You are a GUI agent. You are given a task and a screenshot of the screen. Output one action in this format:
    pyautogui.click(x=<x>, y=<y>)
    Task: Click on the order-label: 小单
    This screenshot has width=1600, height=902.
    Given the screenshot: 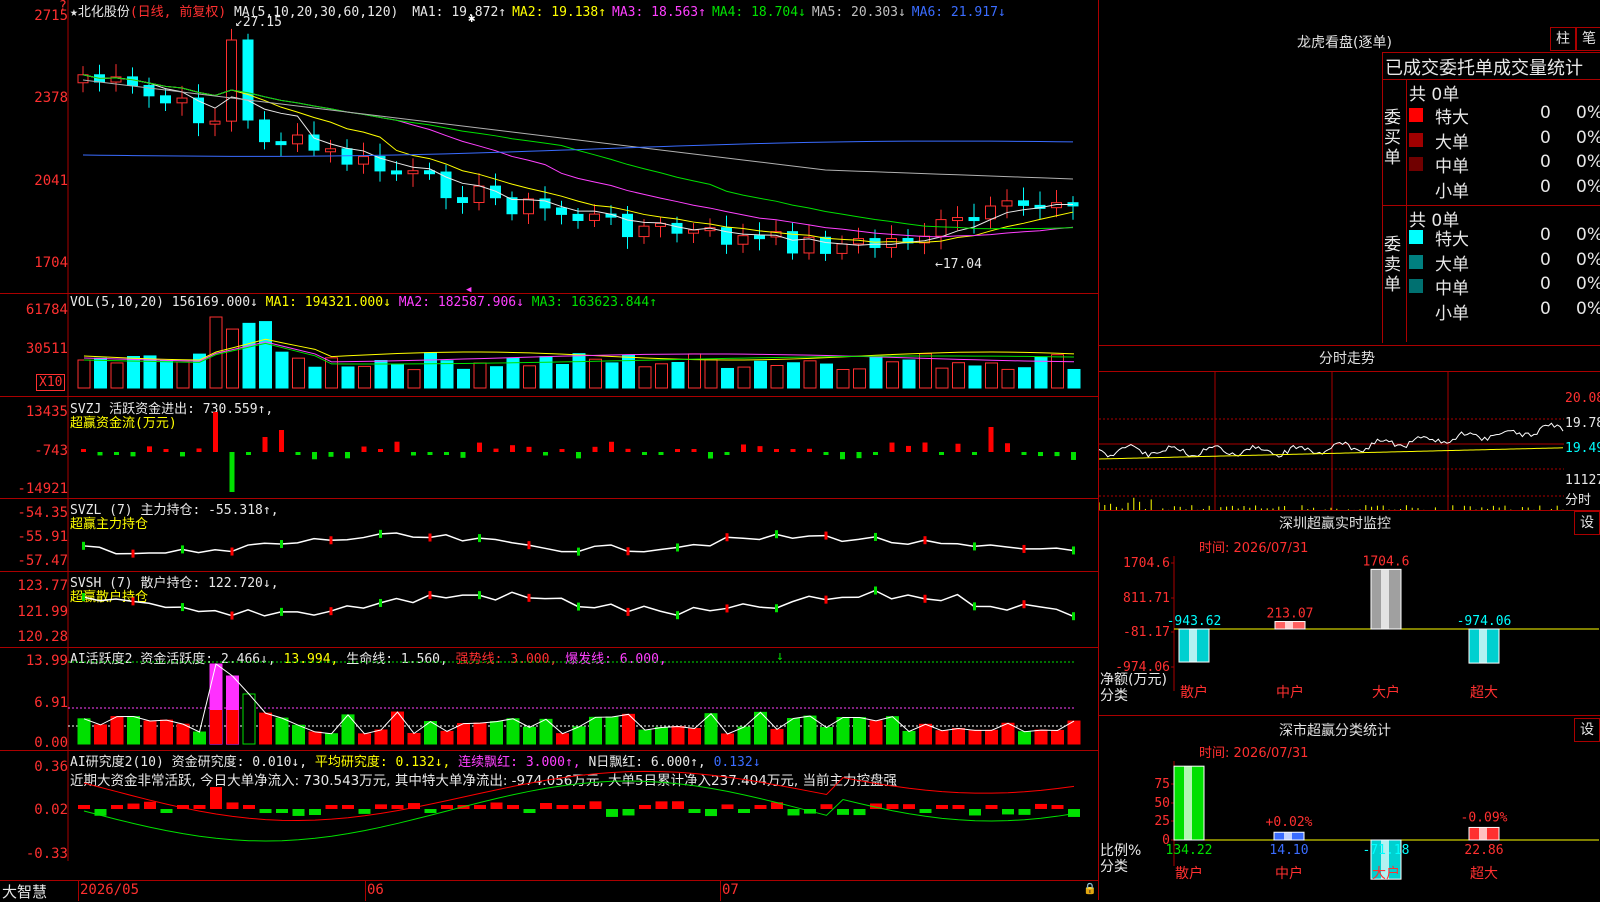 What is the action you would take?
    pyautogui.click(x=1452, y=313)
    